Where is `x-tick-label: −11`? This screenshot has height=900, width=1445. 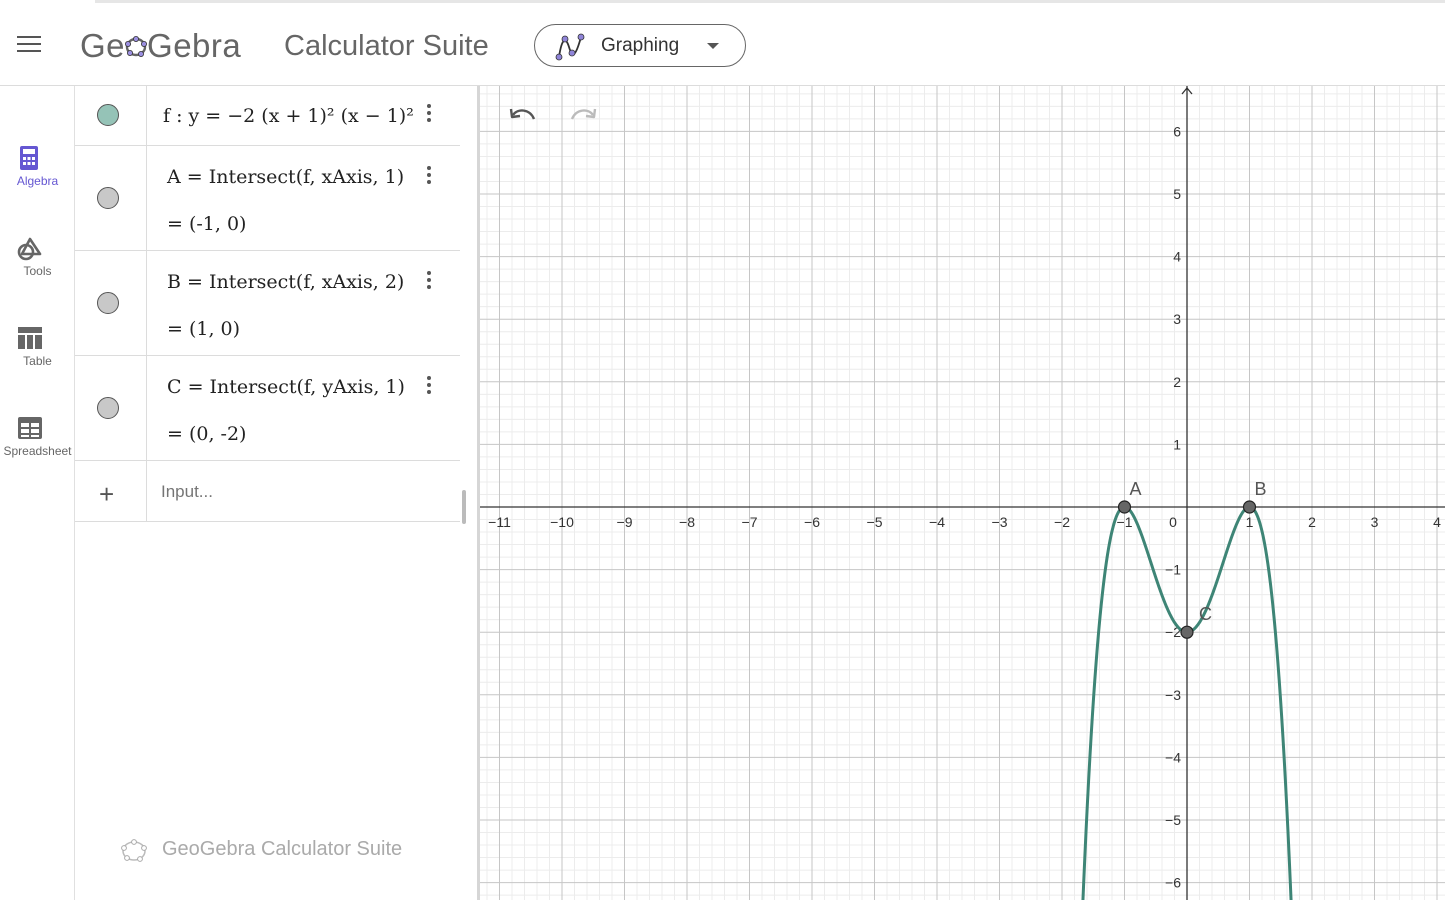 x-tick-label: −11 is located at coordinates (499, 522).